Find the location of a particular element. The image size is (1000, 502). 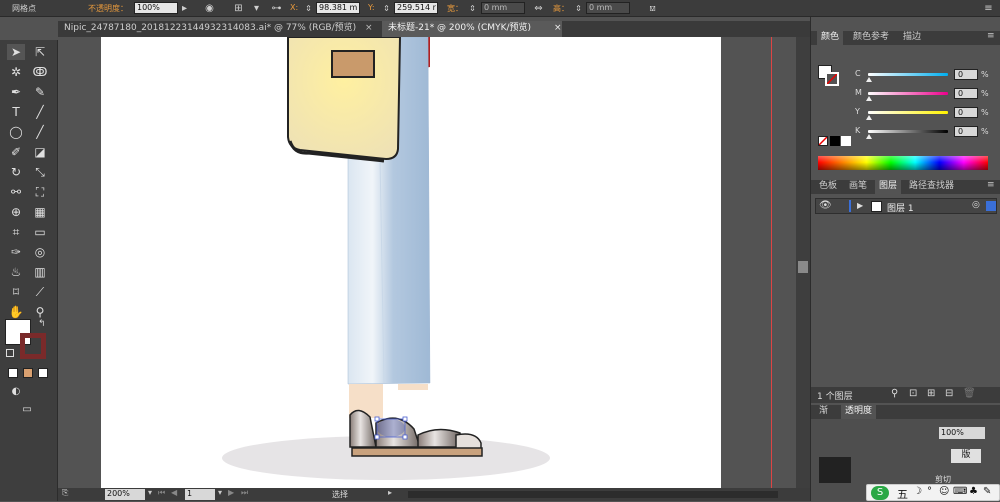

align-grid-icon: ⊞ is located at coordinates (238, 8).